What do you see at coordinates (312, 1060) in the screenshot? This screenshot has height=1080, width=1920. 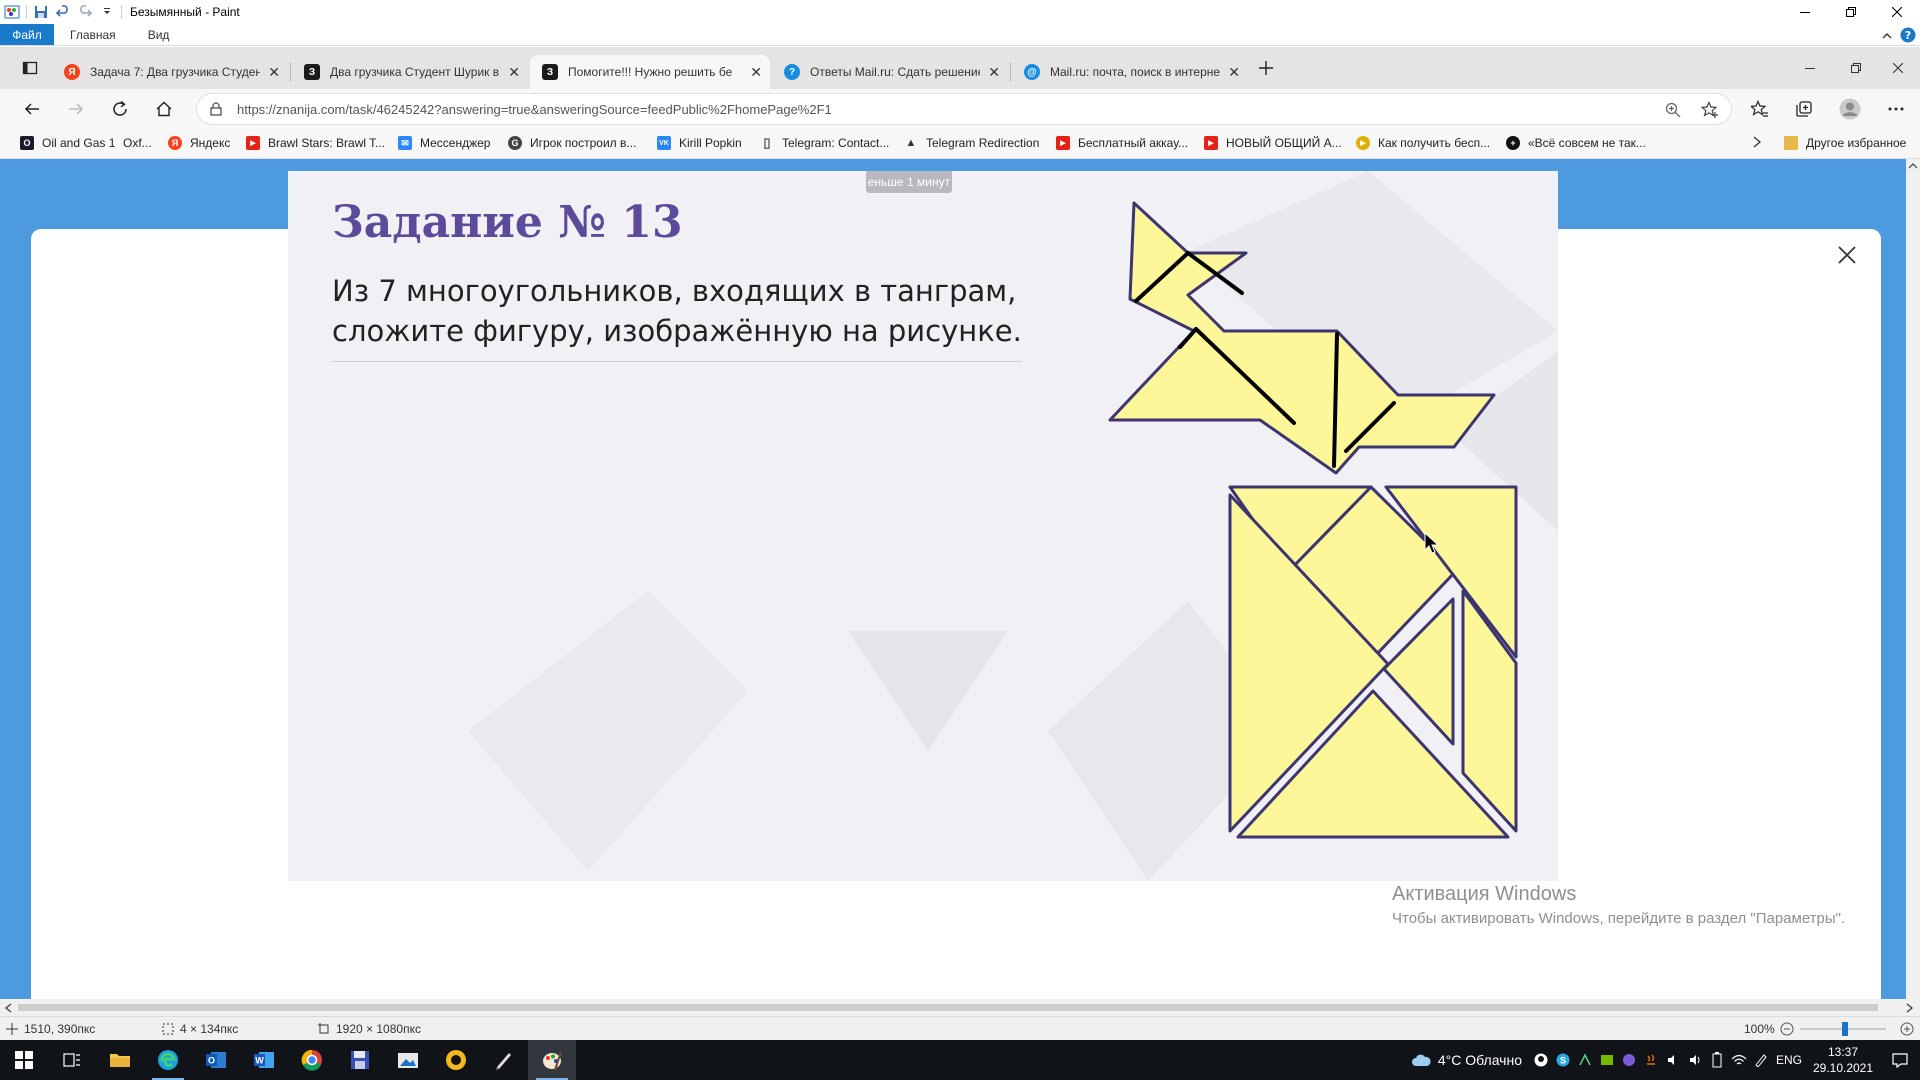 I see `taskbar-chrome` at bounding box center [312, 1060].